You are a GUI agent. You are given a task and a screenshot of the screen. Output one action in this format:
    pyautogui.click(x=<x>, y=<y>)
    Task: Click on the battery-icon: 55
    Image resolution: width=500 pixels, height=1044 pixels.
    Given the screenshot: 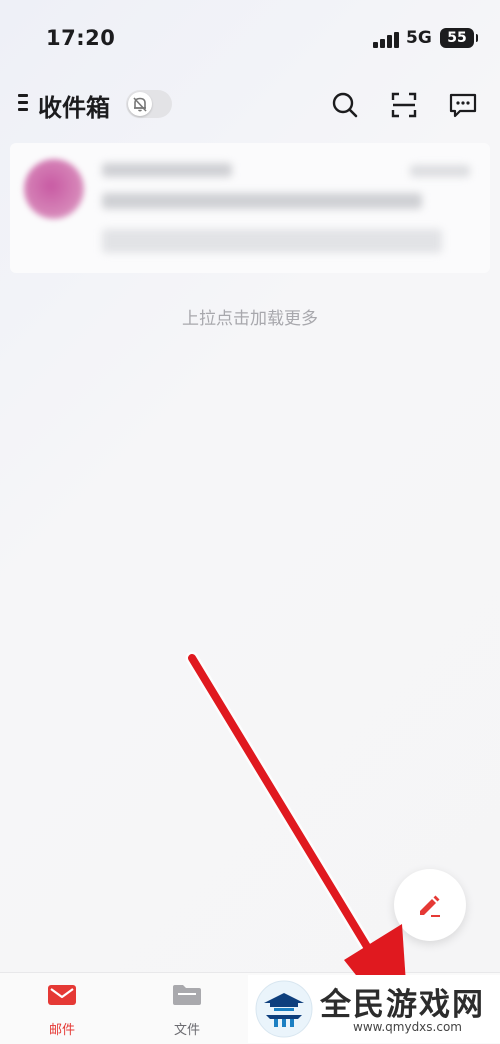 What is the action you would take?
    pyautogui.click(x=459, y=38)
    